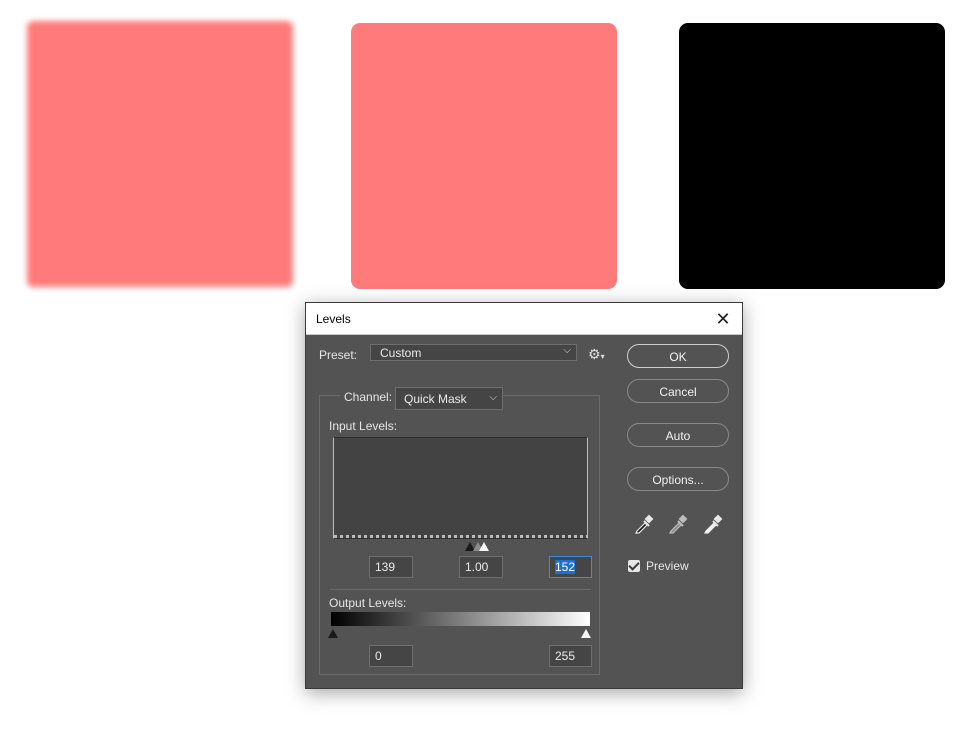 The width and height of the screenshot is (962, 733). Describe the element at coordinates (368, 397) in the screenshot. I see `channel-label: Channel:` at that location.